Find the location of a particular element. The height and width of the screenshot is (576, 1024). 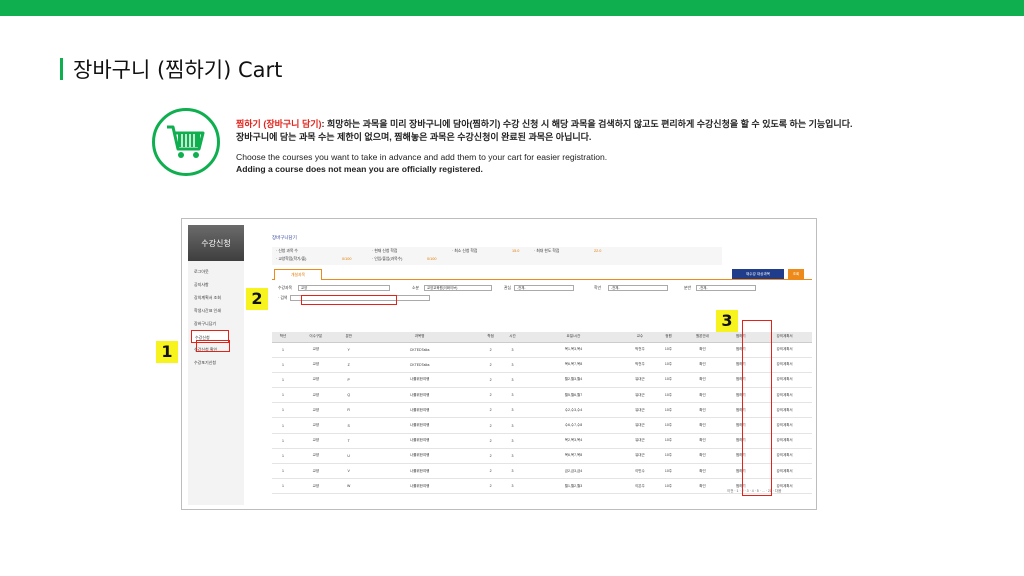

table-row: 1 교양 V 나를위한여행 2 3 금2,금3,금4 이민수 10주 확인 찜하기 강의계획서 is located at coordinates (542, 471).